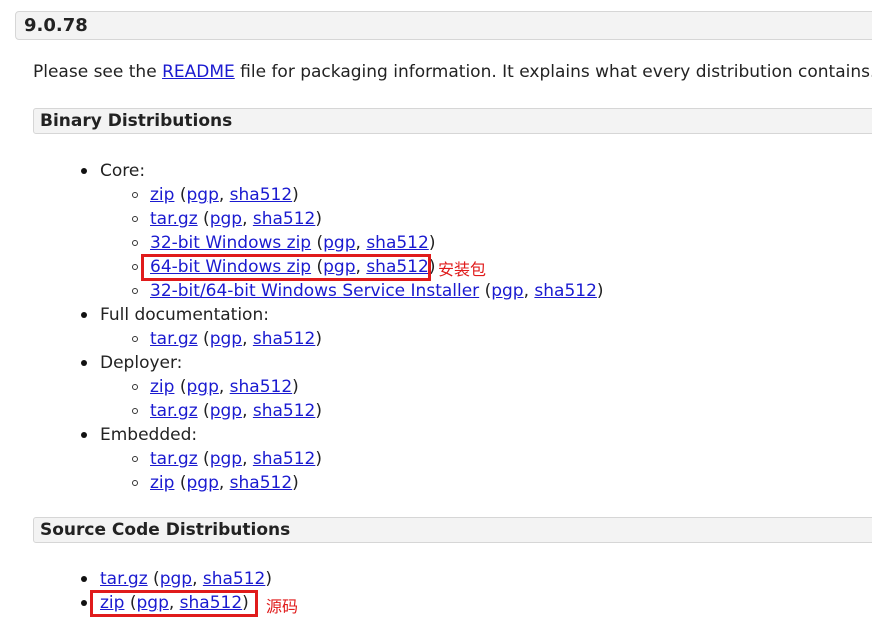 The width and height of the screenshot is (872, 630). Describe the element at coordinates (565, 291) in the screenshot. I see `core-installer-sha512-link: sha512` at that location.